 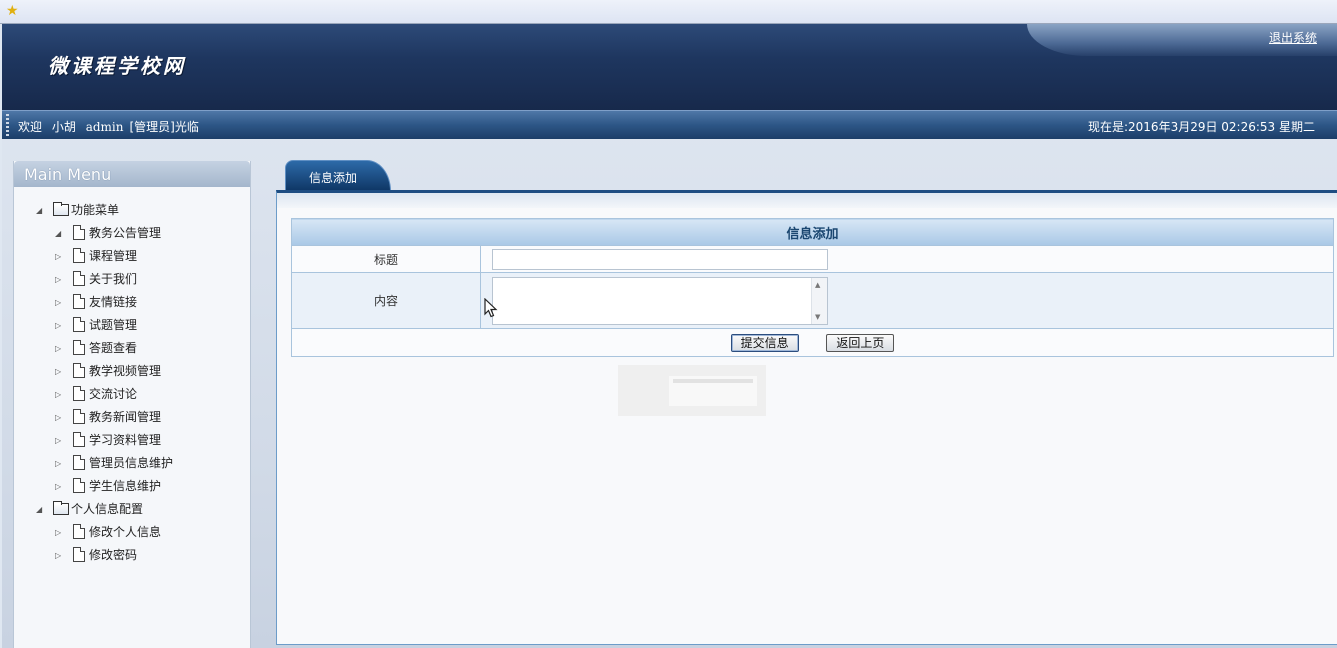 I want to click on content-row: 内容 ▲ ▼, so click(x=812, y=300).